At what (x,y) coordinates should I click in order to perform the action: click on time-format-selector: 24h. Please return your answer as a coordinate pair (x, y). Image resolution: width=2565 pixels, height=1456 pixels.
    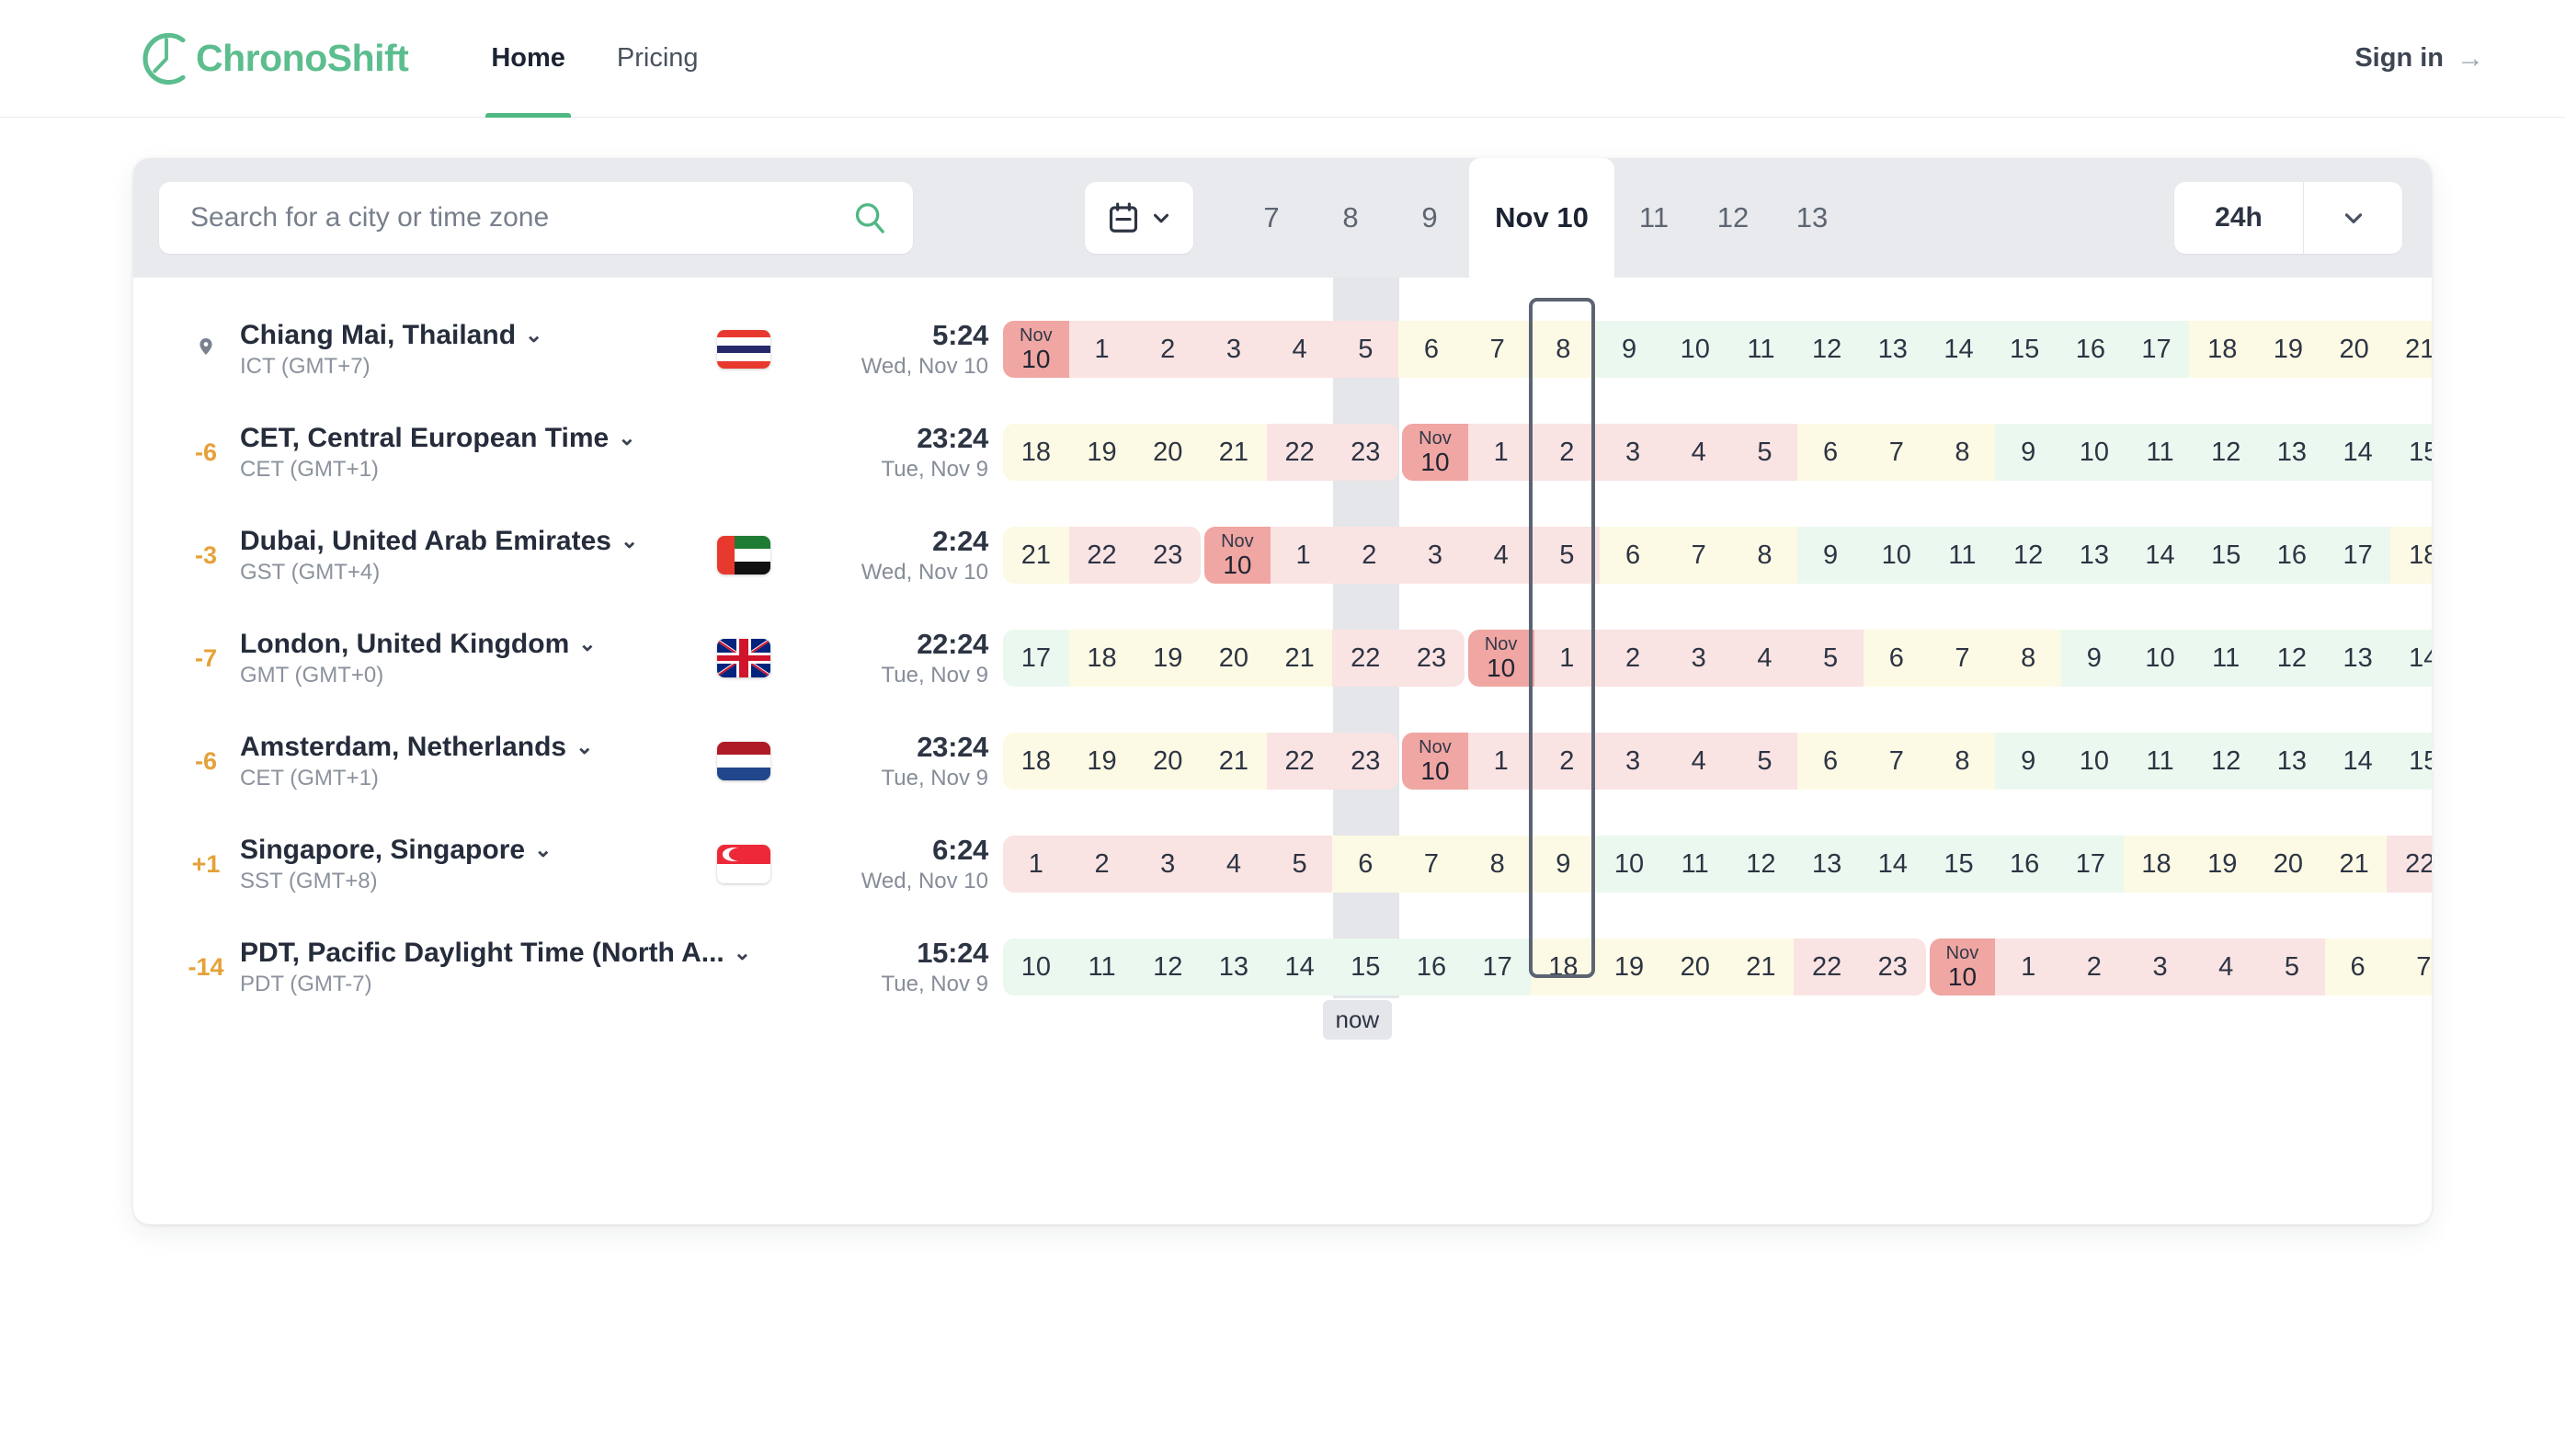
    Looking at the image, I should click on (2288, 218).